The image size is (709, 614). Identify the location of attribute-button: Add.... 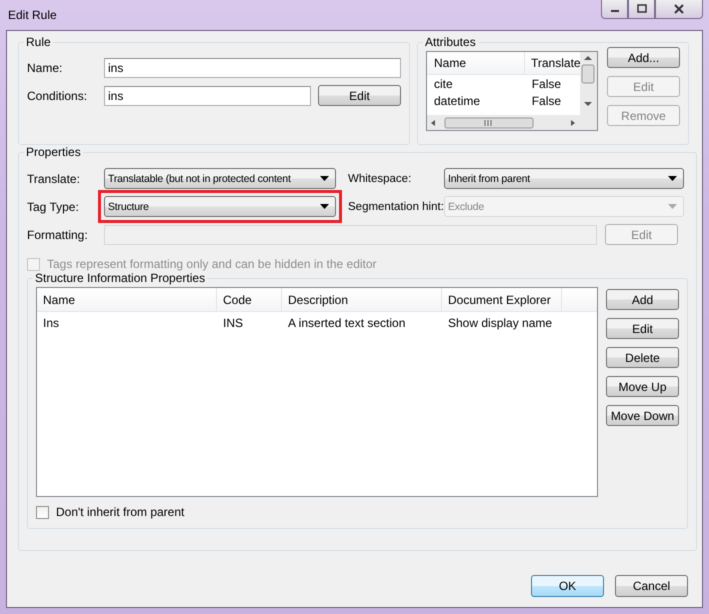
(643, 57).